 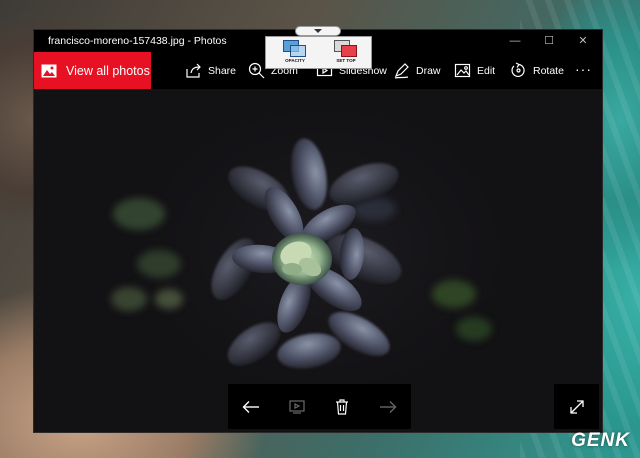 I want to click on set-top-button: SET TOP, so click(x=346, y=53).